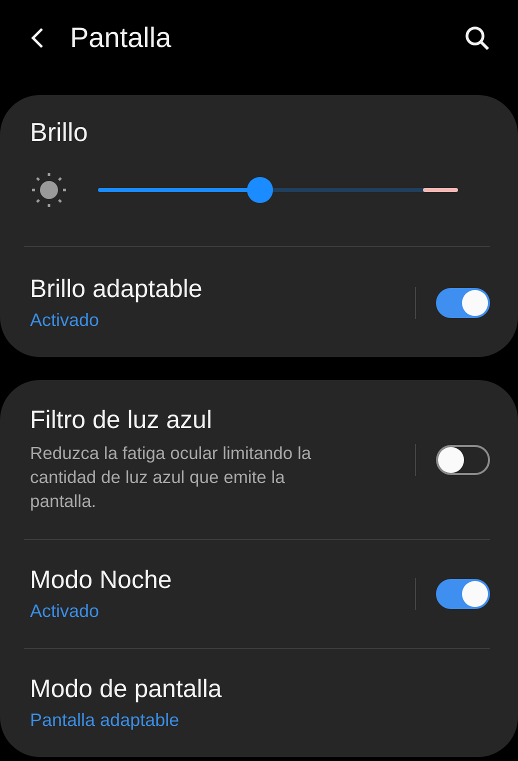 Image resolution: width=518 pixels, height=761 pixels. What do you see at coordinates (101, 580) in the screenshot?
I see `setting-title: Modo Noche` at bounding box center [101, 580].